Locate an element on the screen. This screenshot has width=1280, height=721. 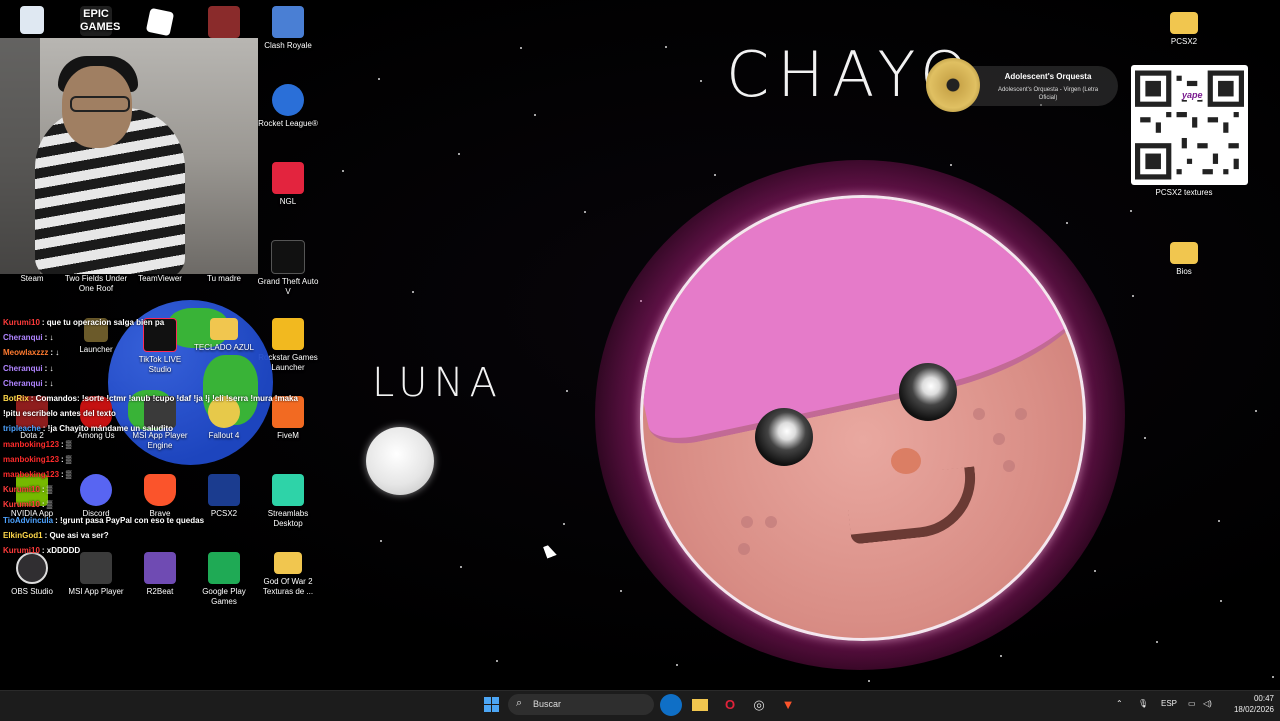
clash-royale: Clash Royale is located at coordinates (288, 28).